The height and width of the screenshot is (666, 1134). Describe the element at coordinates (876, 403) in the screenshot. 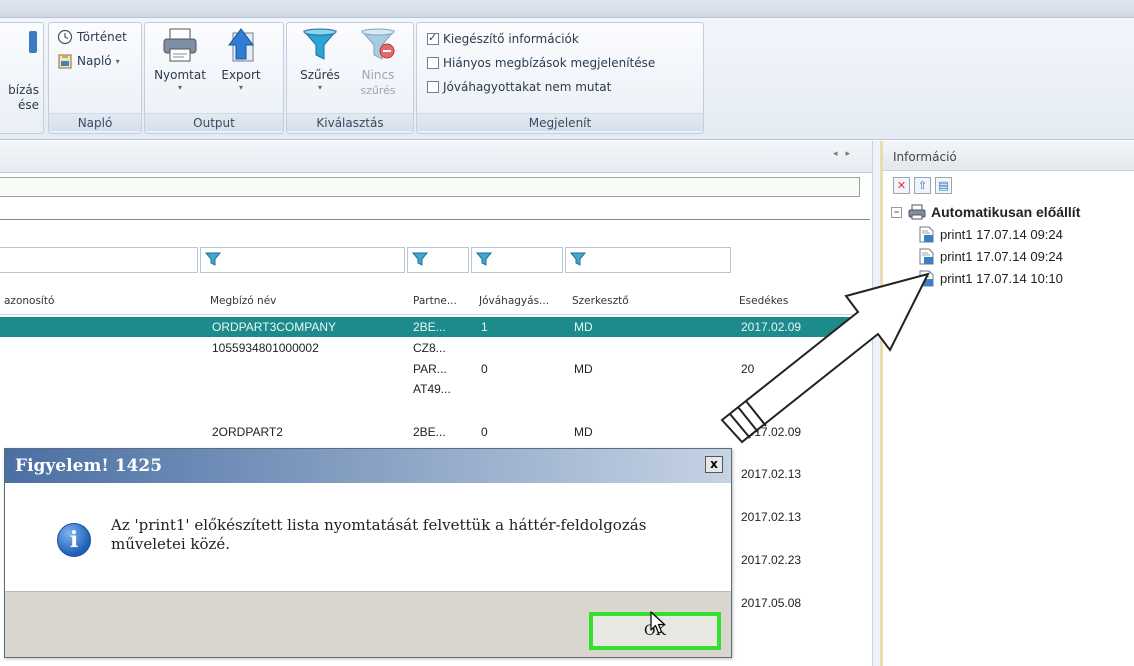

I see `vertical-scrollbar` at that location.